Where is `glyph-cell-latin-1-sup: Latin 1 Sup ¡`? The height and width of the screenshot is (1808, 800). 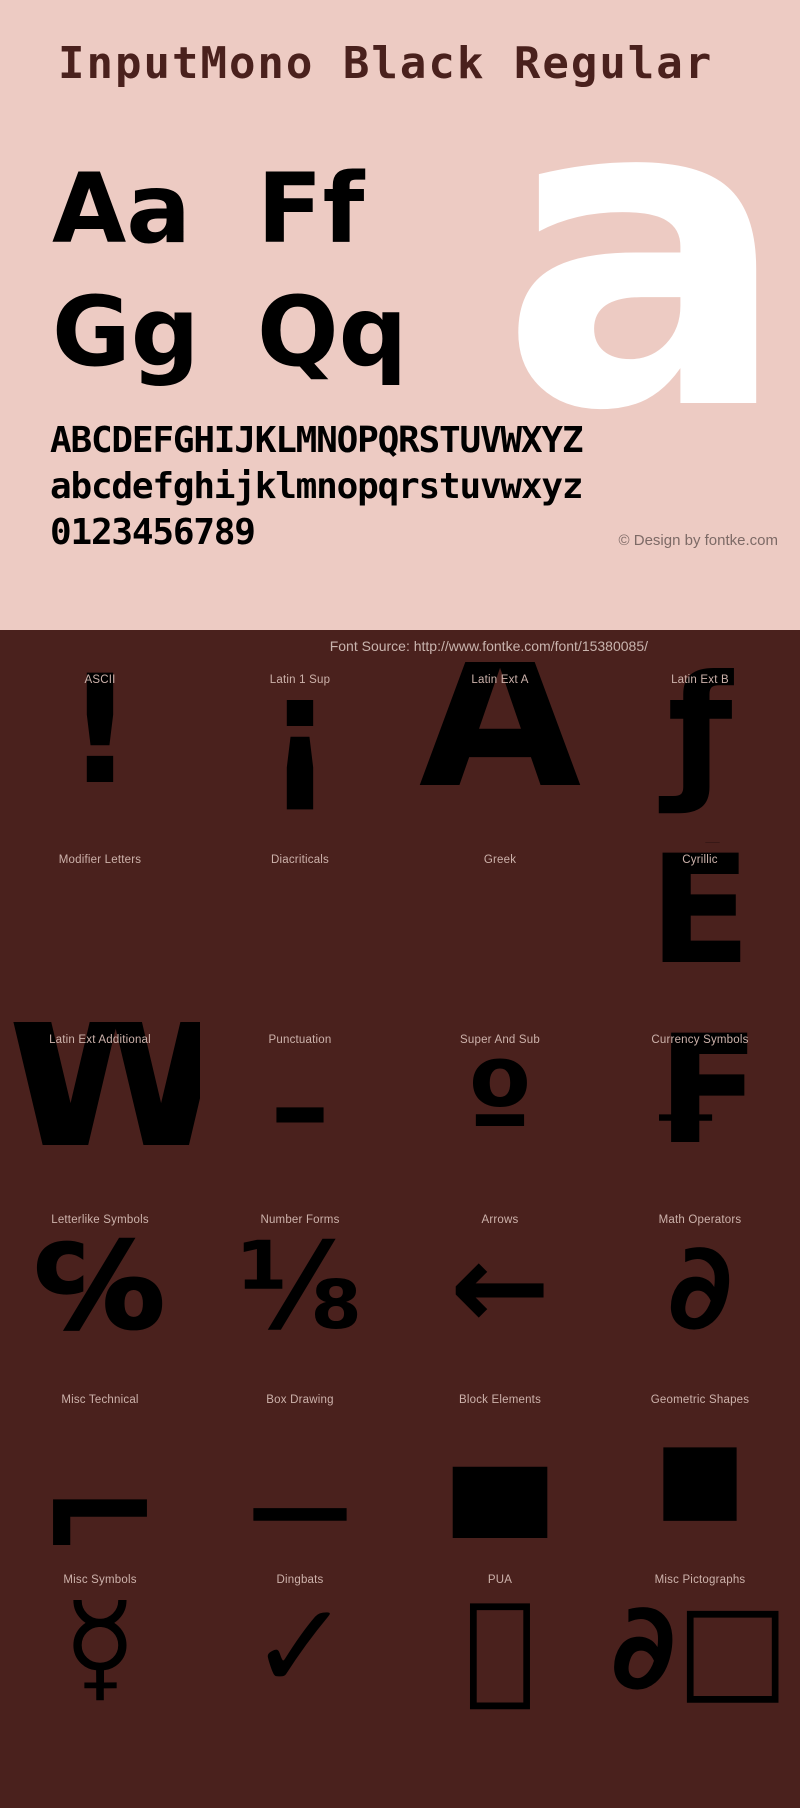
glyph-cell-latin-1-sup: Latin 1 Sup ¡ is located at coordinates (300, 752).